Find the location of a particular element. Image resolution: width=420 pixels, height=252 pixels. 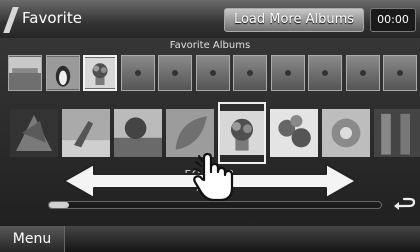

load-more-albums-button: Load More Albums is located at coordinates (294, 20).